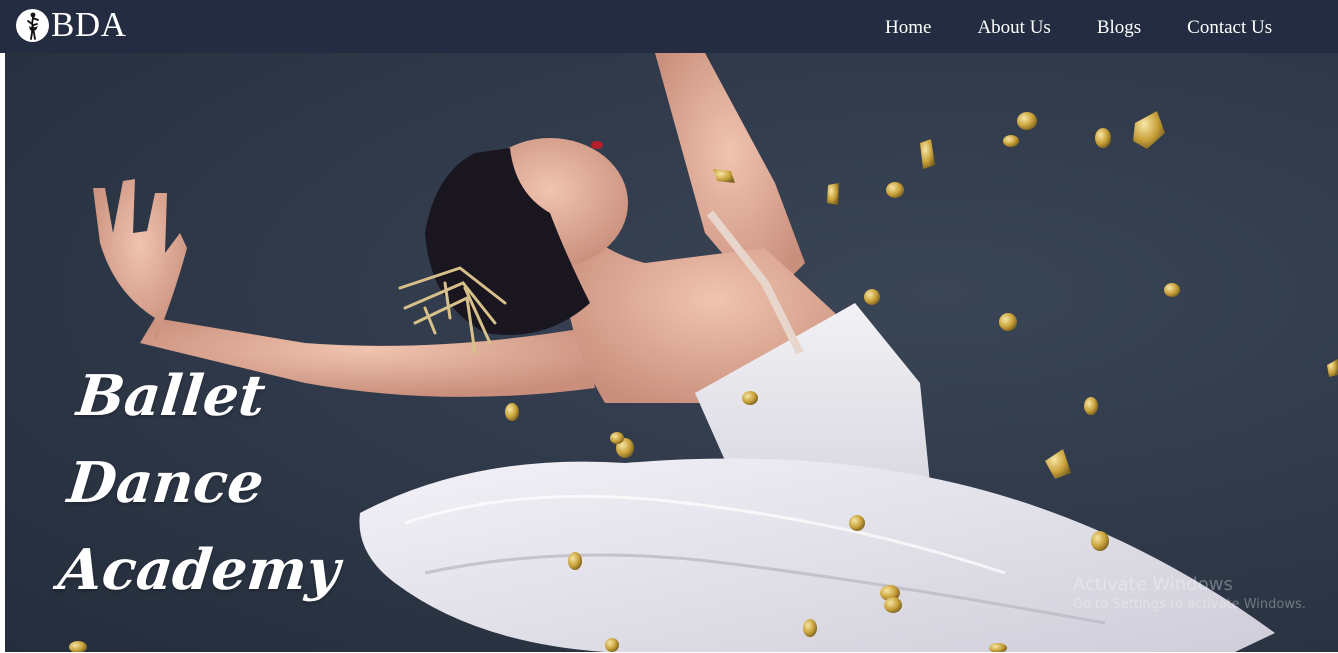  What do you see at coordinates (1078, 28) in the screenshot?
I see `main-nav: Home About Us Blogs Contact Us` at bounding box center [1078, 28].